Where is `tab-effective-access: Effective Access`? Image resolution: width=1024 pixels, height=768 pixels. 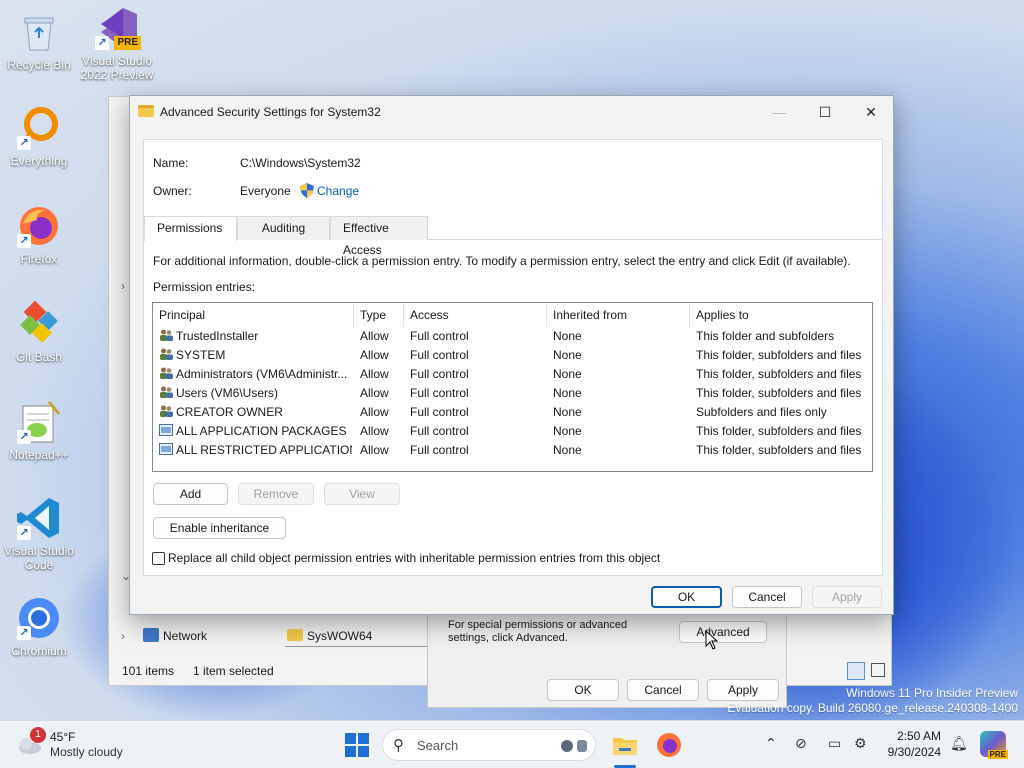
tab-effective-access: Effective Access is located at coordinates (379, 236).